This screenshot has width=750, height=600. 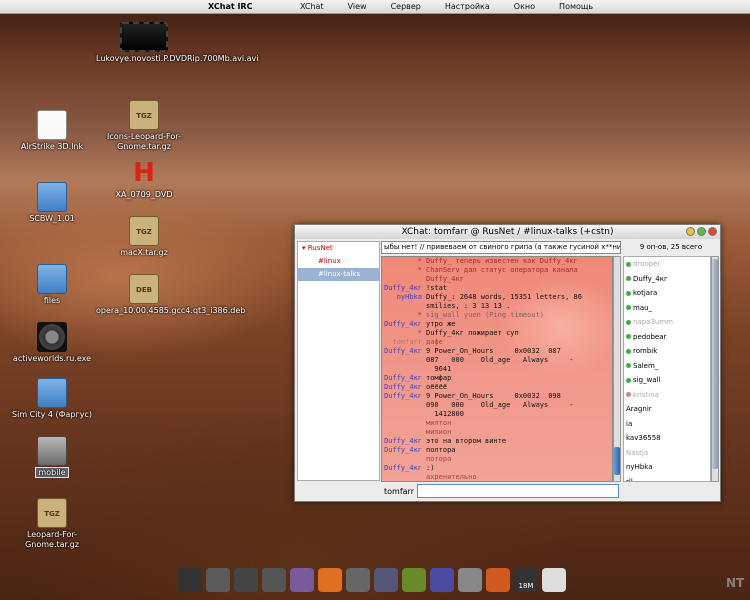 What do you see at coordinates (357, 6) in the screenshot?
I see `menu-view: View` at bounding box center [357, 6].